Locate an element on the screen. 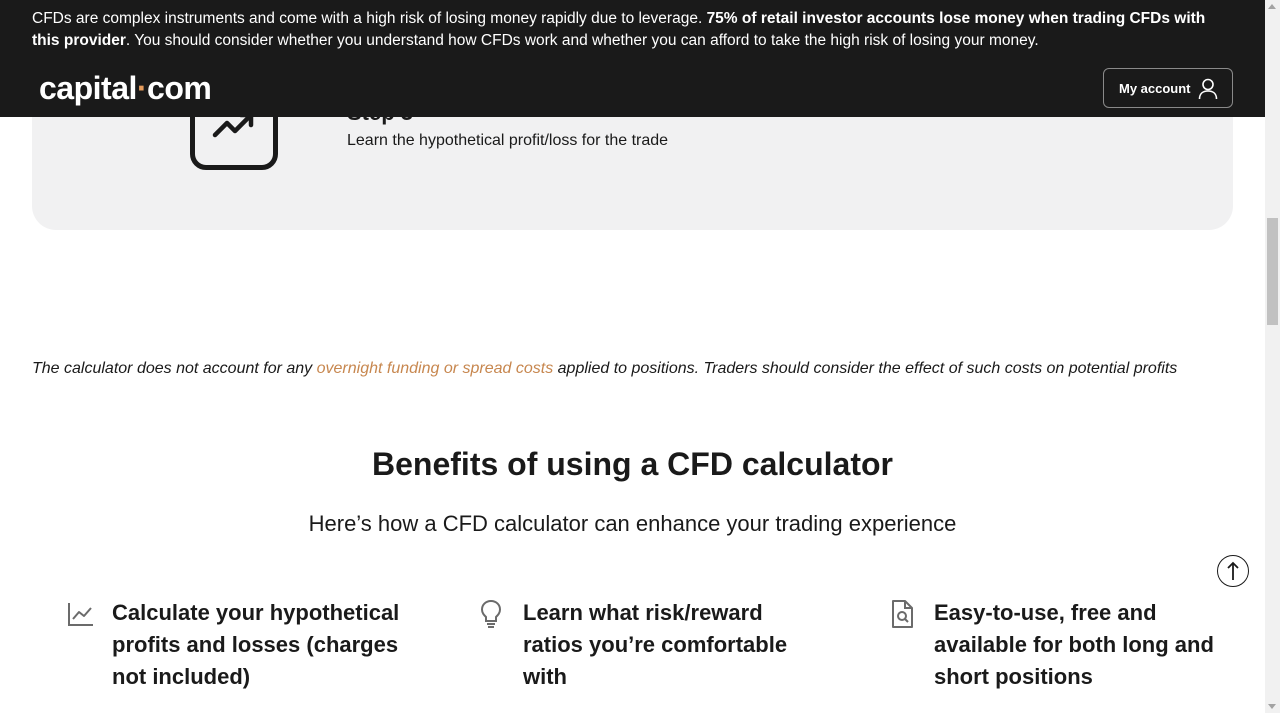 This screenshot has height=713, width=1280. arrow-up-icon is located at coordinates (1233, 570).